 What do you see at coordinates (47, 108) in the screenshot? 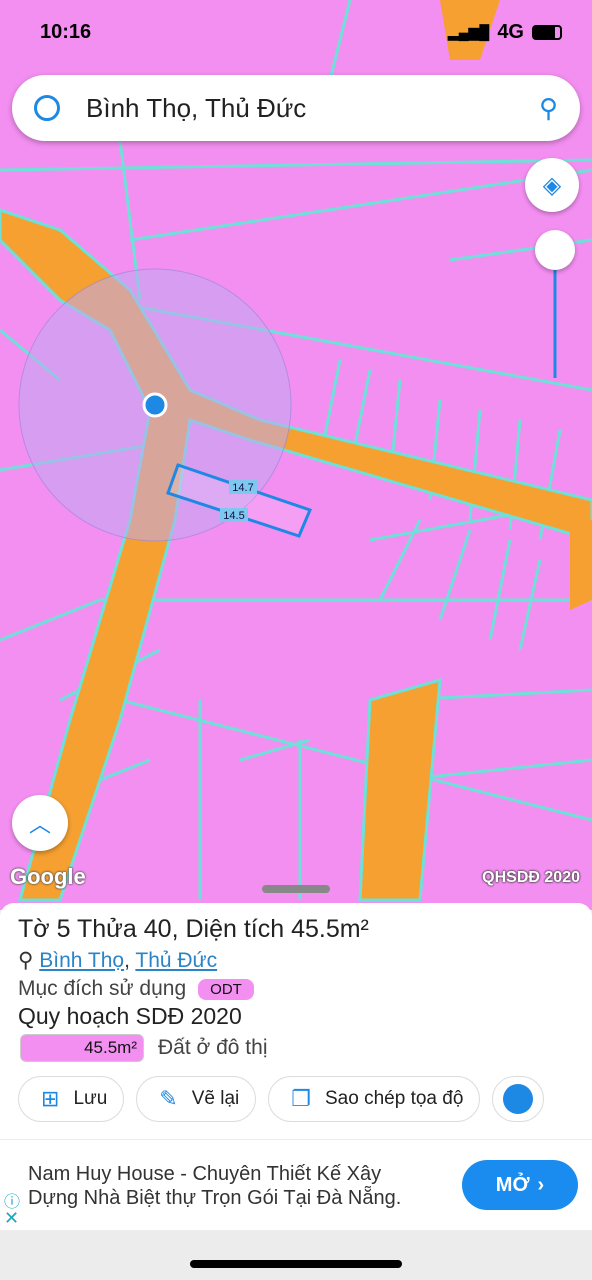
I see `account-icon` at bounding box center [47, 108].